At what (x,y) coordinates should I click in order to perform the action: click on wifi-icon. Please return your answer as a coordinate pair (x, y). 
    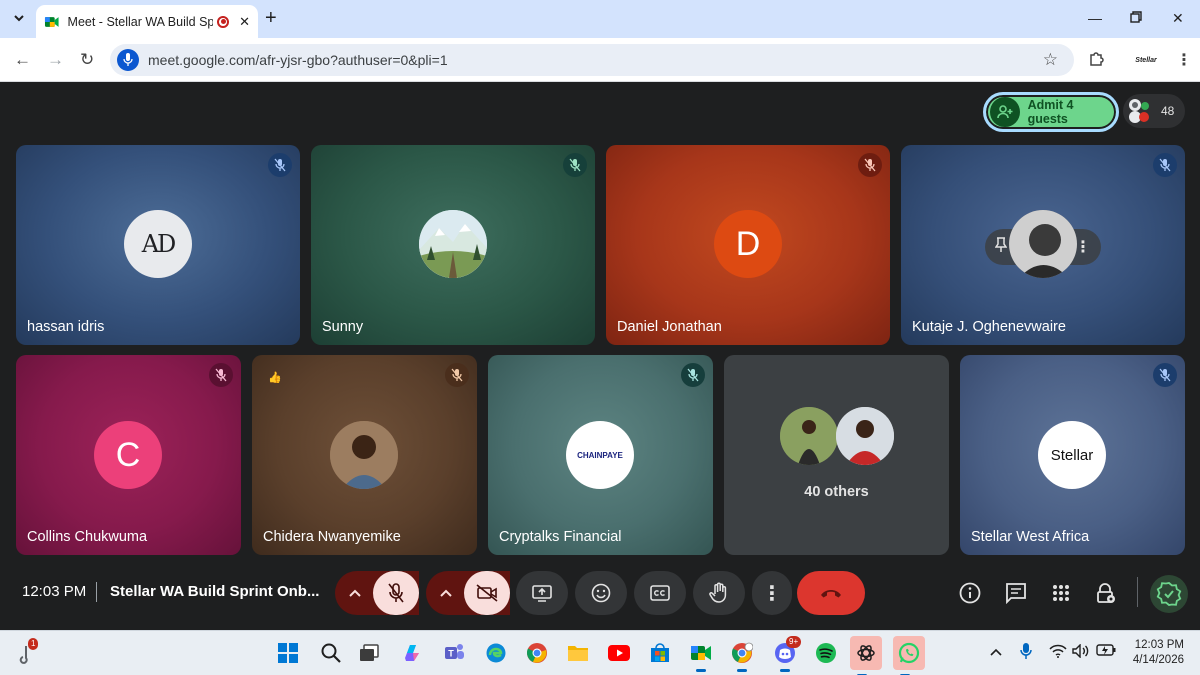
    Looking at the image, I should click on (1058, 652).